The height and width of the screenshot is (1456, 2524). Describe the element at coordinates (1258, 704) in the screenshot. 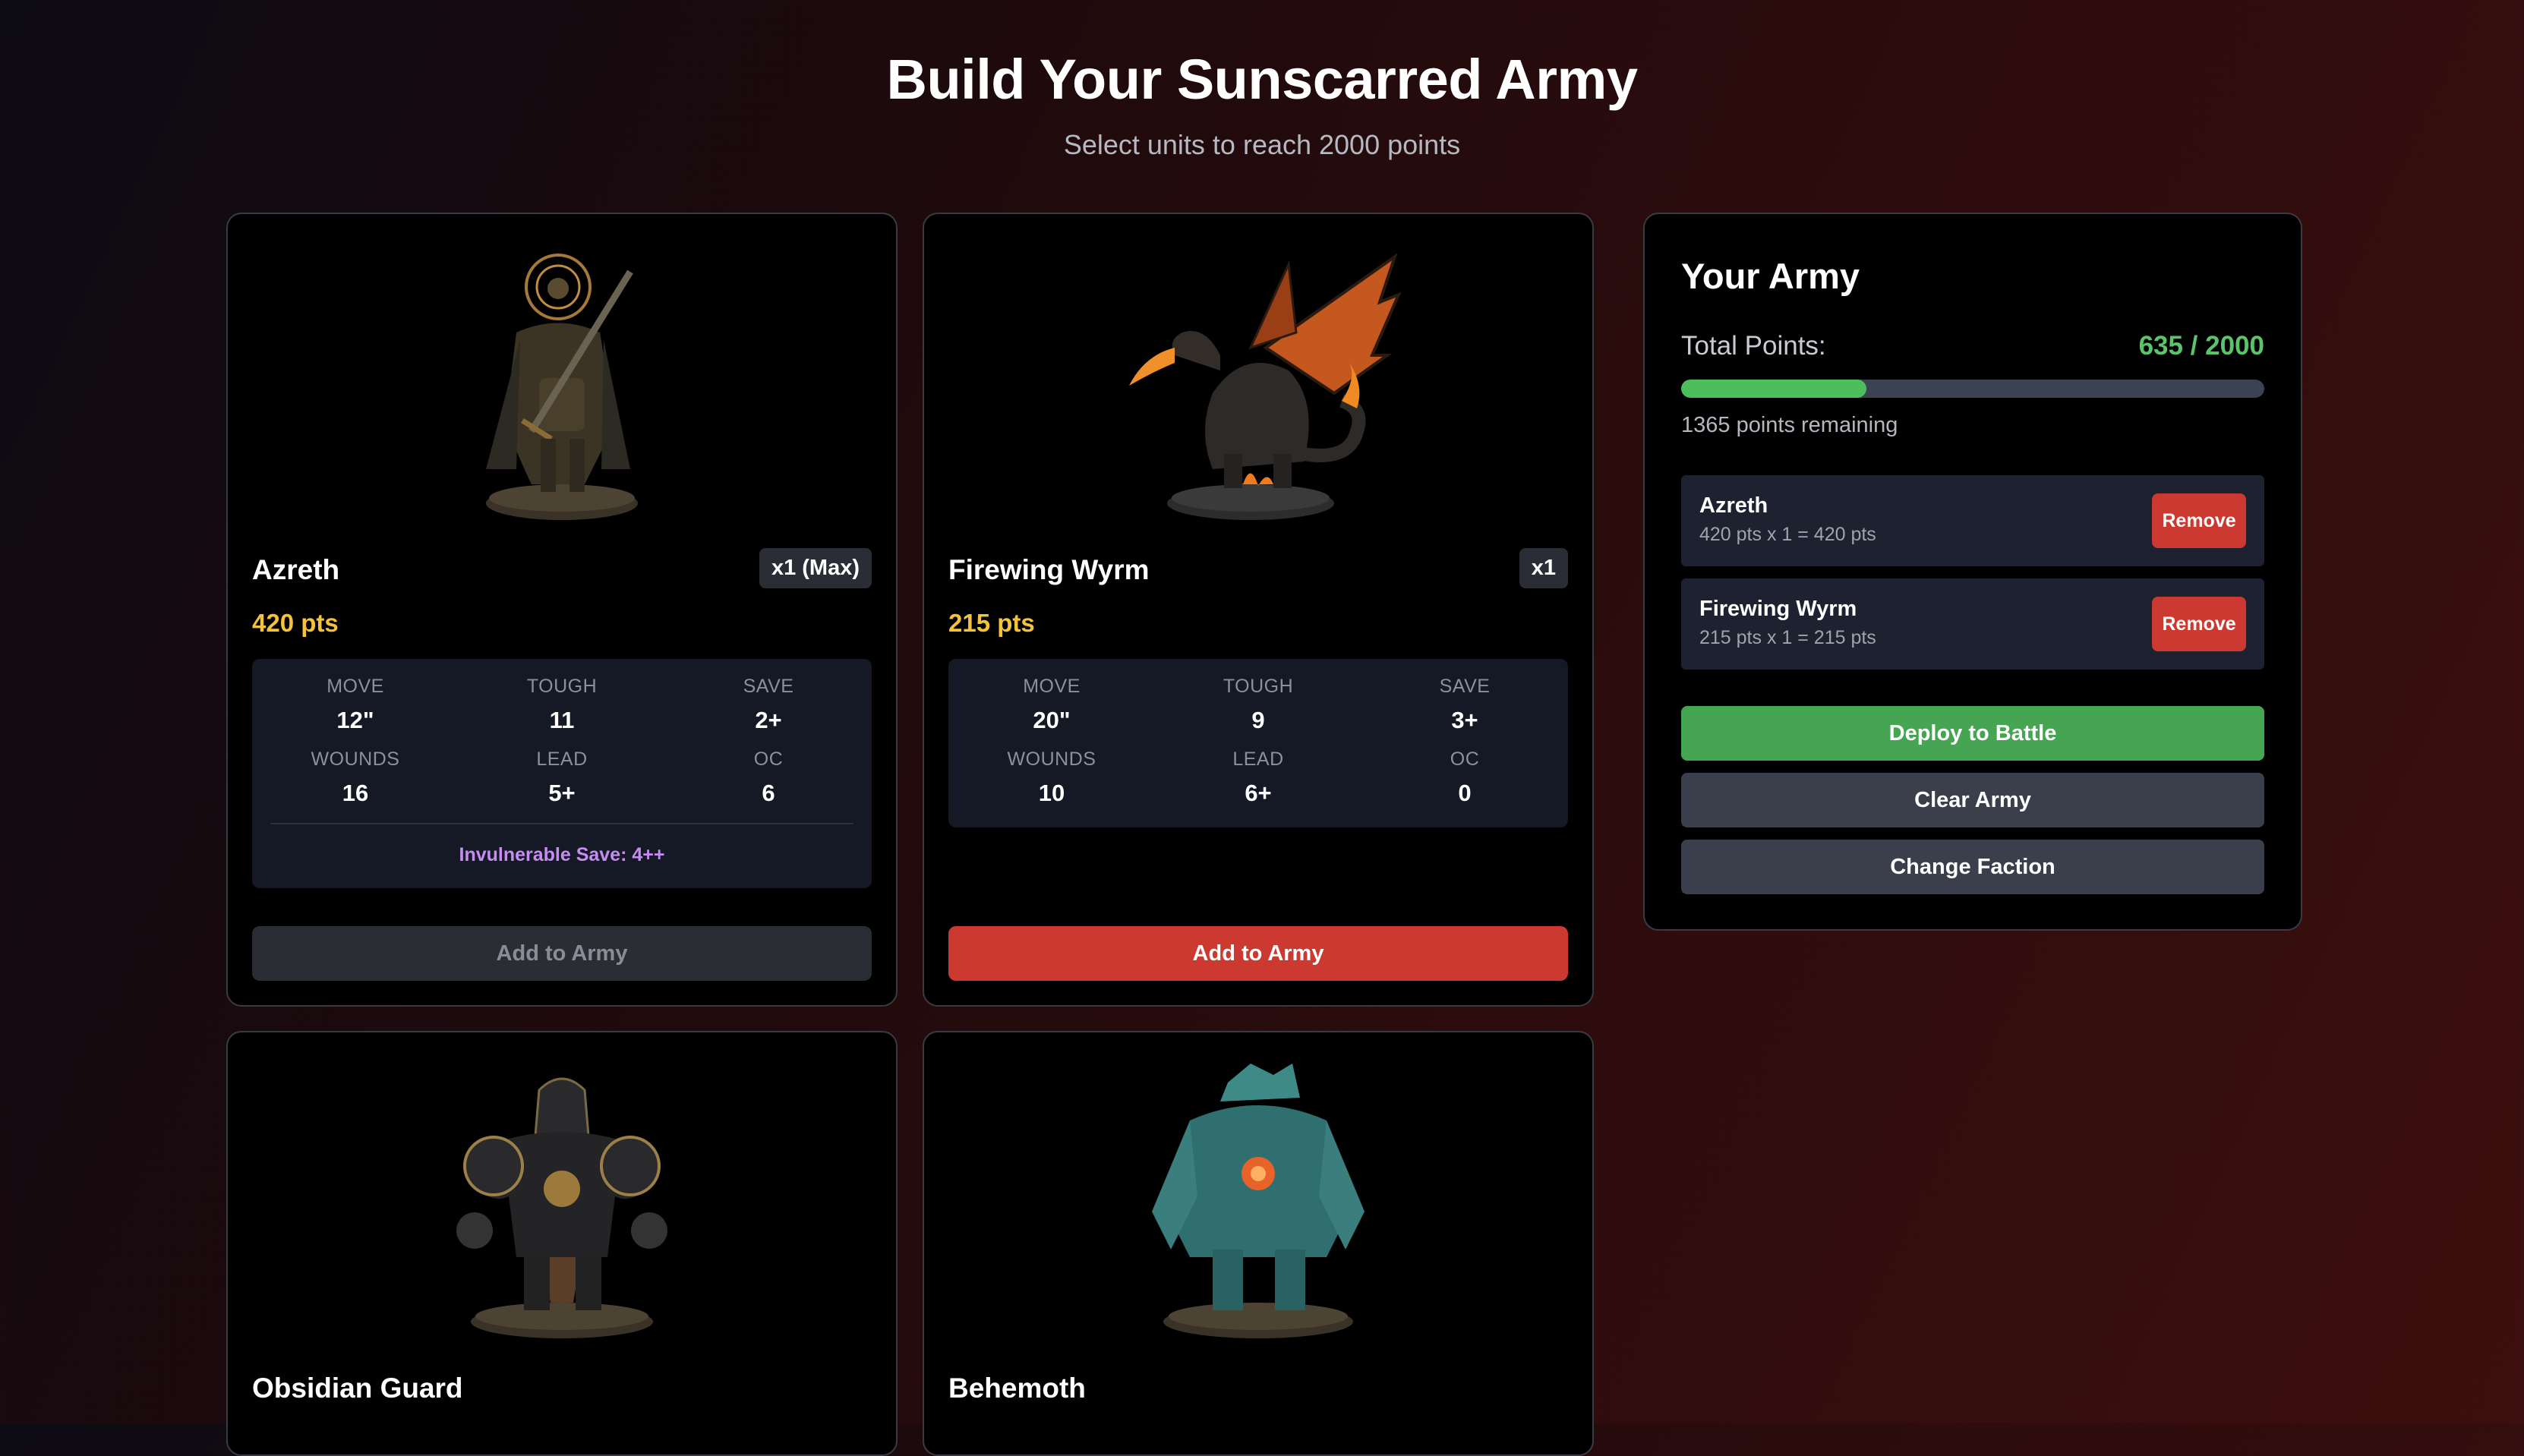

I see `stat-tough: TOUGH 9` at that location.